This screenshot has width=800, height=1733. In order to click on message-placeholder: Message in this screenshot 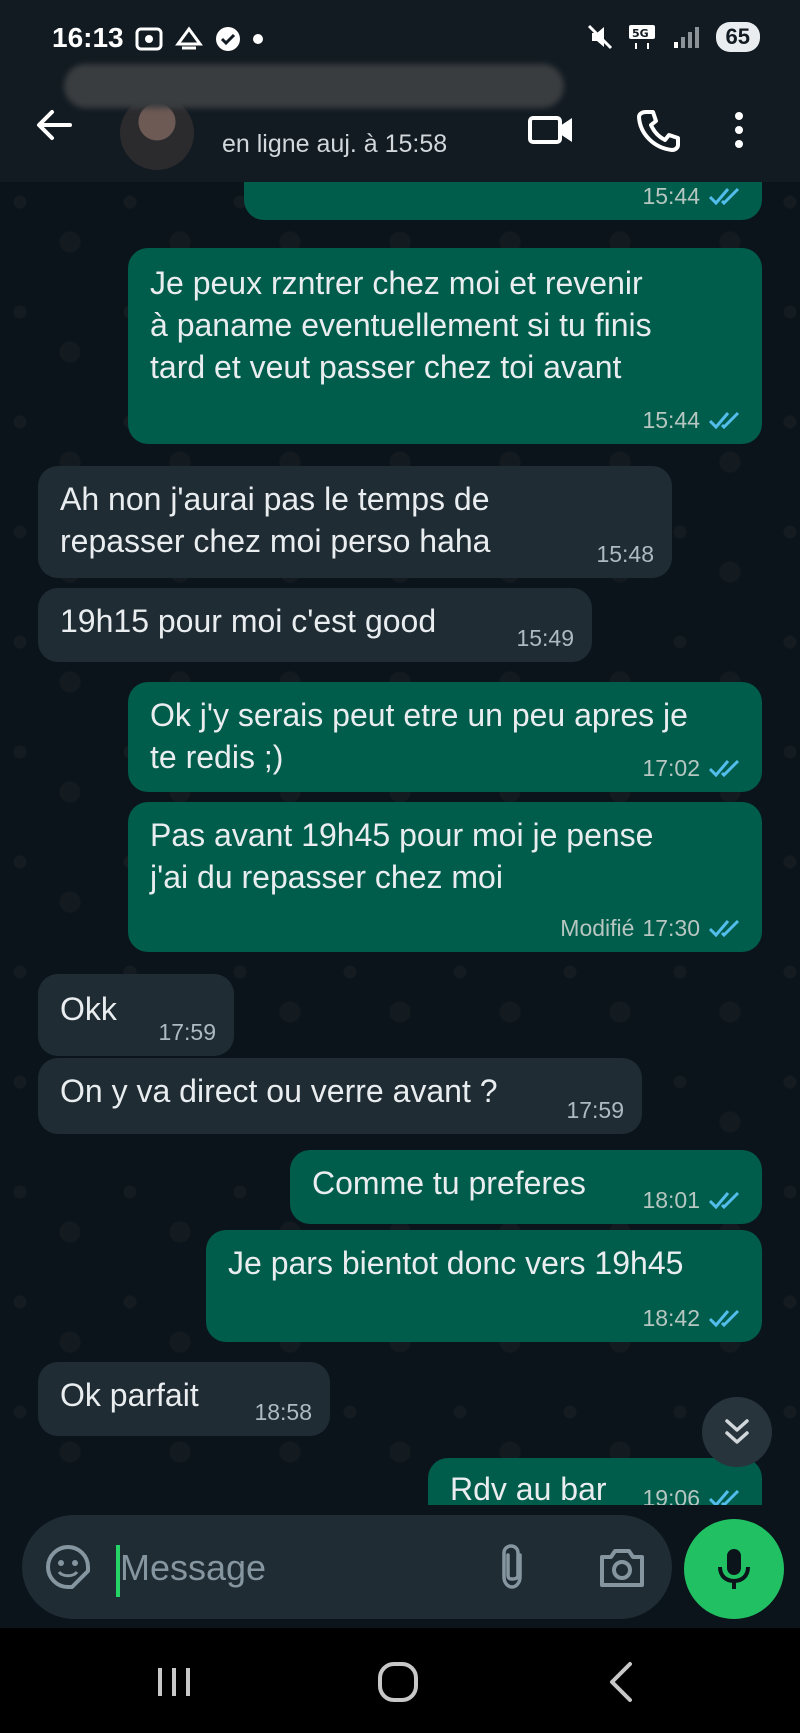, I will do `click(193, 1567)`.